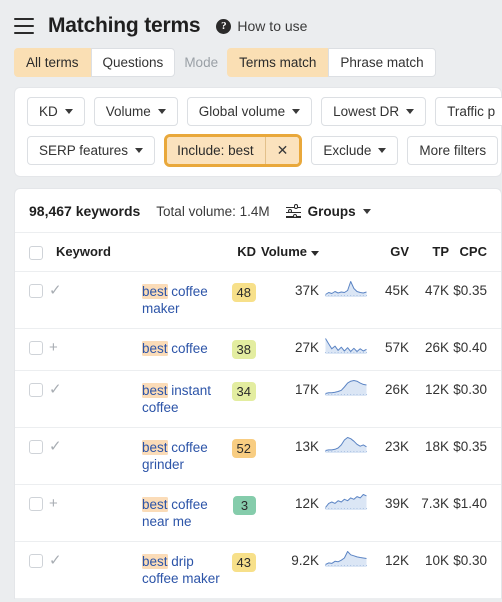  What do you see at coordinates (258, 300) in the screenshot?
I see `table-row: ✓ best coffee maker 48 37K 45K 47K $0.35` at bounding box center [258, 300].